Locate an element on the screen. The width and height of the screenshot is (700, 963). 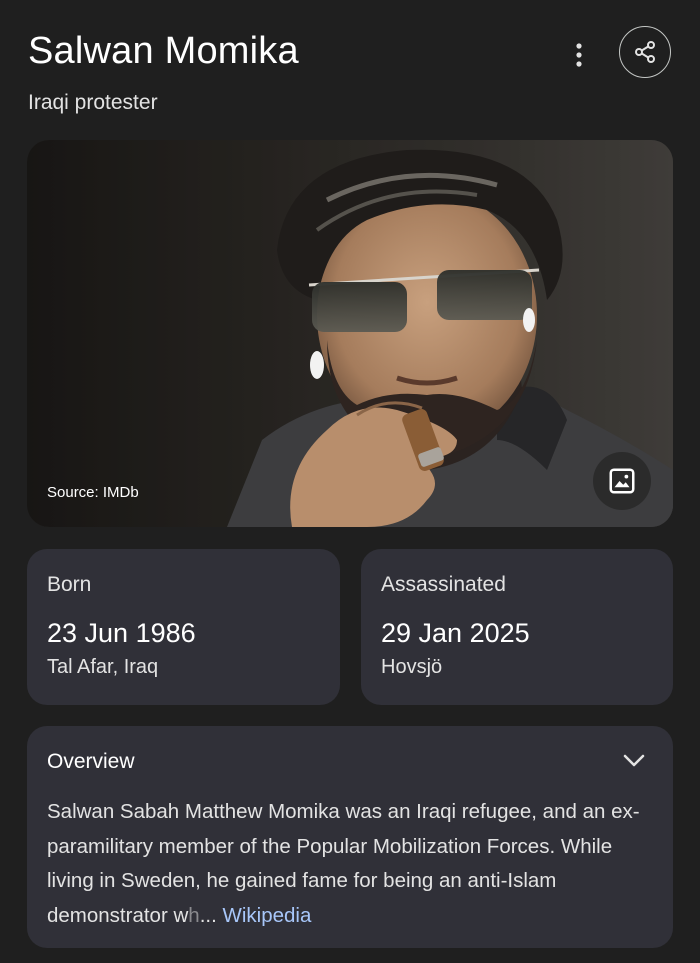
image-icon is located at coordinates (622, 481).